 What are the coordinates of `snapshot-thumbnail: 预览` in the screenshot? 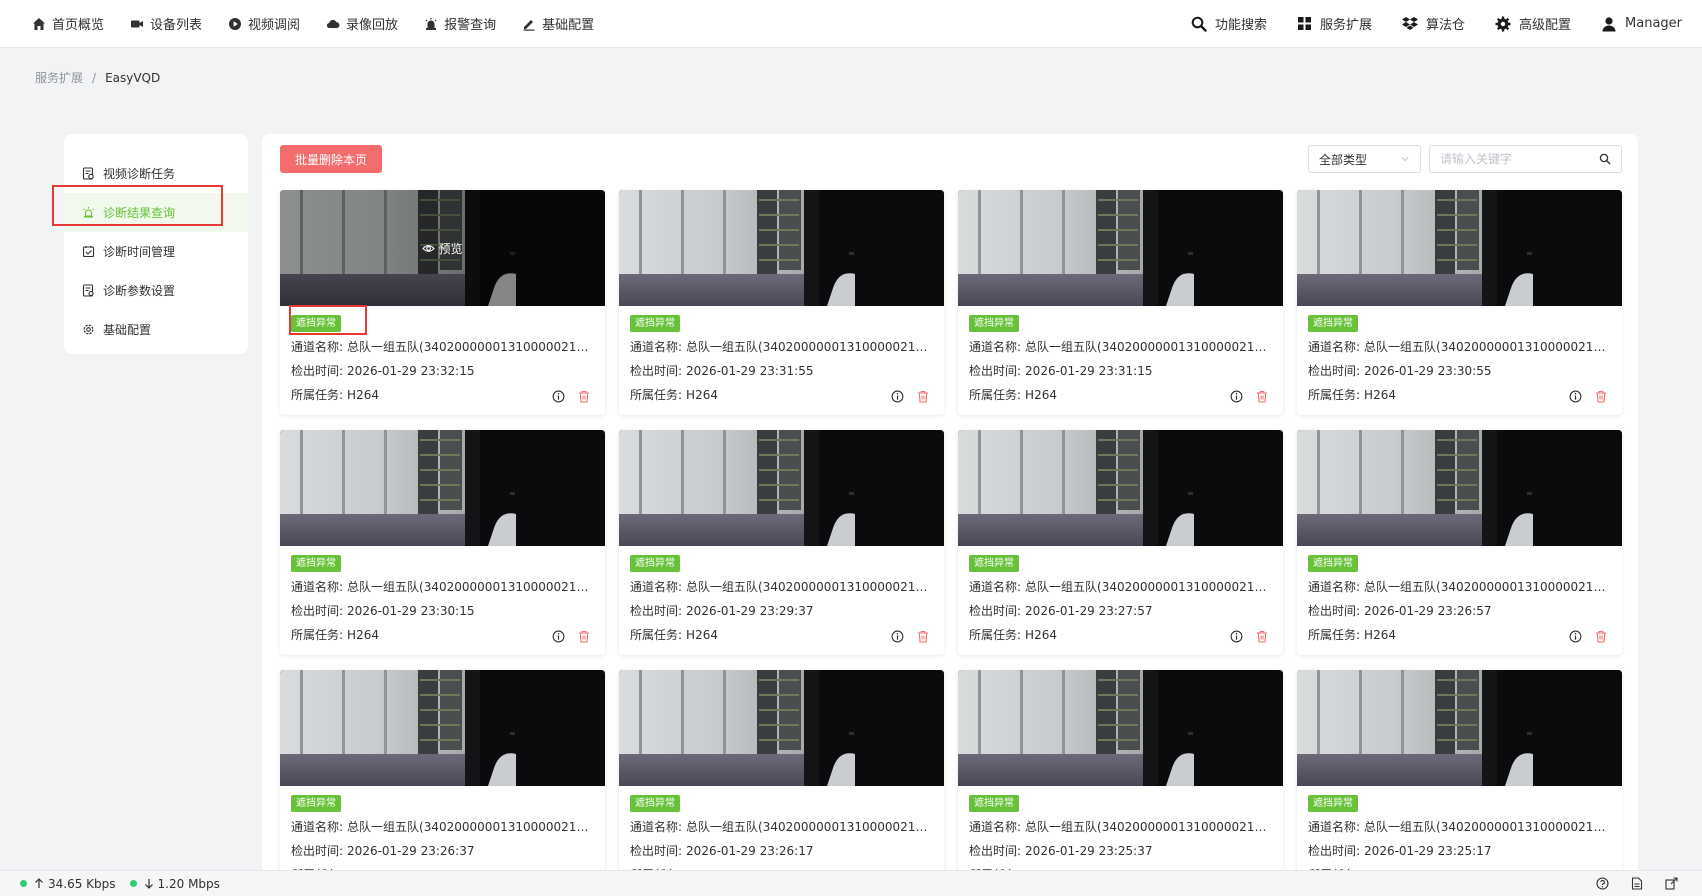 It's located at (442, 248).